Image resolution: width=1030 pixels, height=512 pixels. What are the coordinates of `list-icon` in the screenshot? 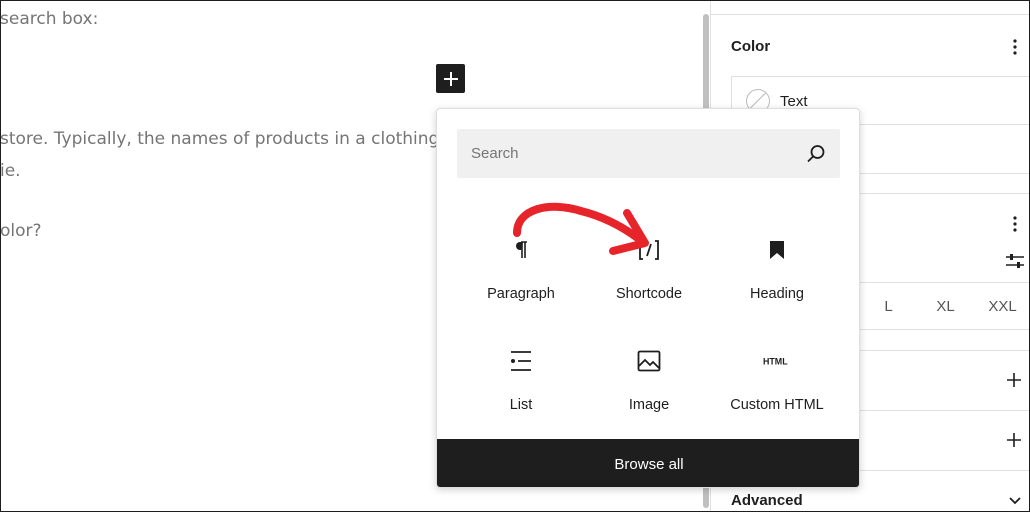 It's located at (521, 361).